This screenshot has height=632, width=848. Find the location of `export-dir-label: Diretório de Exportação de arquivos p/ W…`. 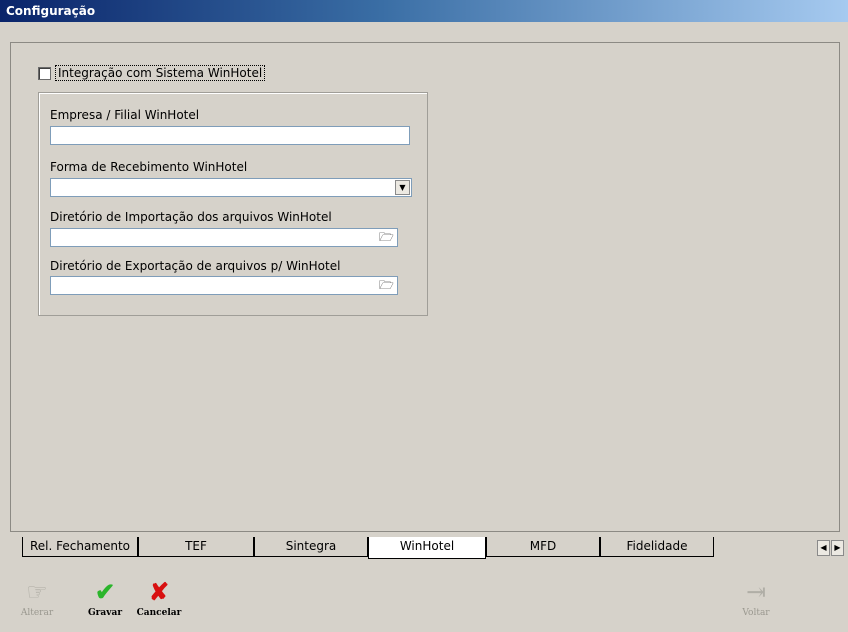

export-dir-label: Diretório de Exportação de arquivos p/ W… is located at coordinates (195, 266).